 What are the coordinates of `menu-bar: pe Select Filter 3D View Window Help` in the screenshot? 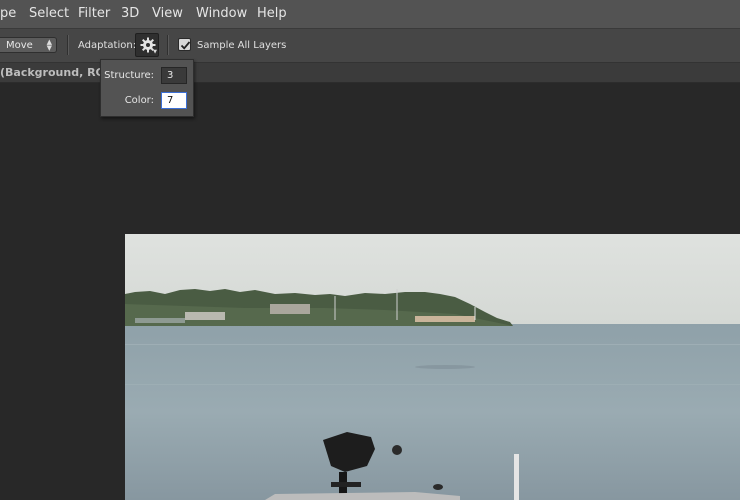 It's located at (370, 14).